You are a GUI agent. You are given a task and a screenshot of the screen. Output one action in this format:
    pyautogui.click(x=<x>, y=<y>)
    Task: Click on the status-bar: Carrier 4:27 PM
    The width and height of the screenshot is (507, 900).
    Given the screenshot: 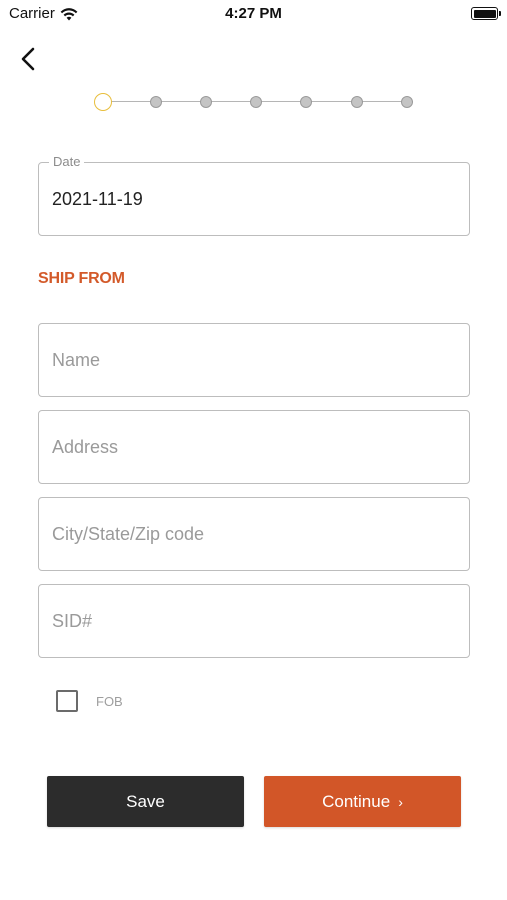 What is the action you would take?
    pyautogui.click(x=253, y=14)
    